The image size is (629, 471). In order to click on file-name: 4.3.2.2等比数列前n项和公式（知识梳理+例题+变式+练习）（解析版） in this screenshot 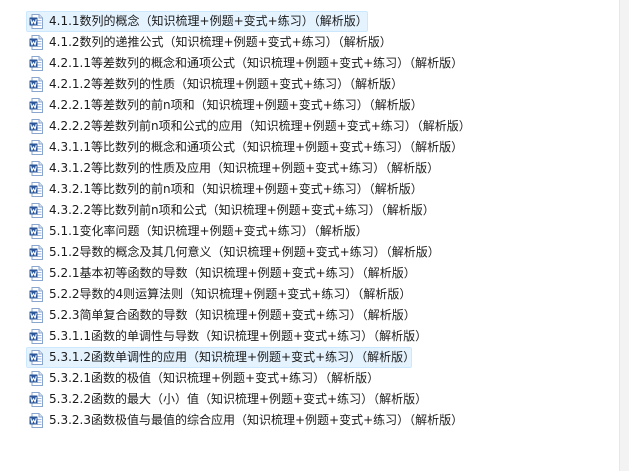, I will do `click(242, 210)`.